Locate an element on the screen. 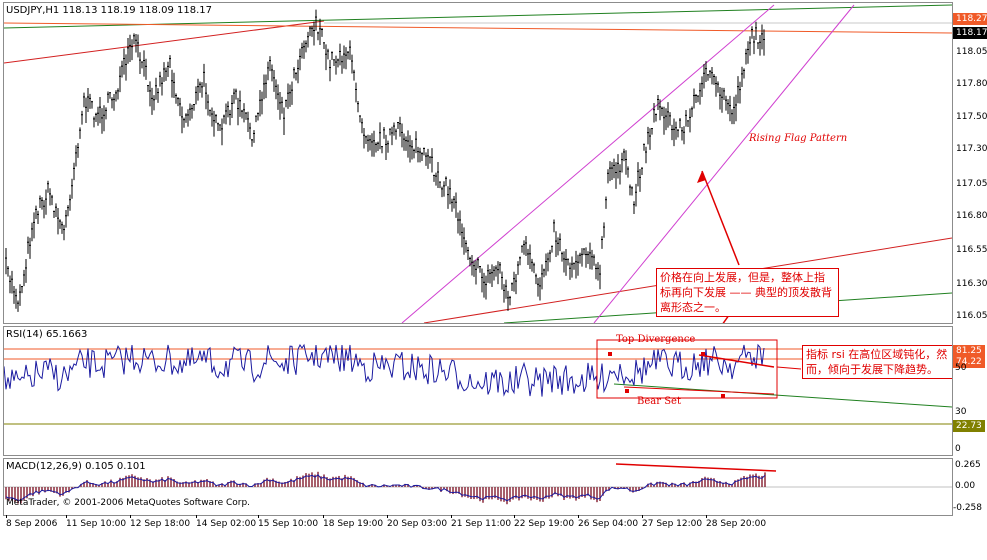  symbol-title: USDJPY,H1 118.13 118.19 118.09 118.17 is located at coordinates (109, 10).